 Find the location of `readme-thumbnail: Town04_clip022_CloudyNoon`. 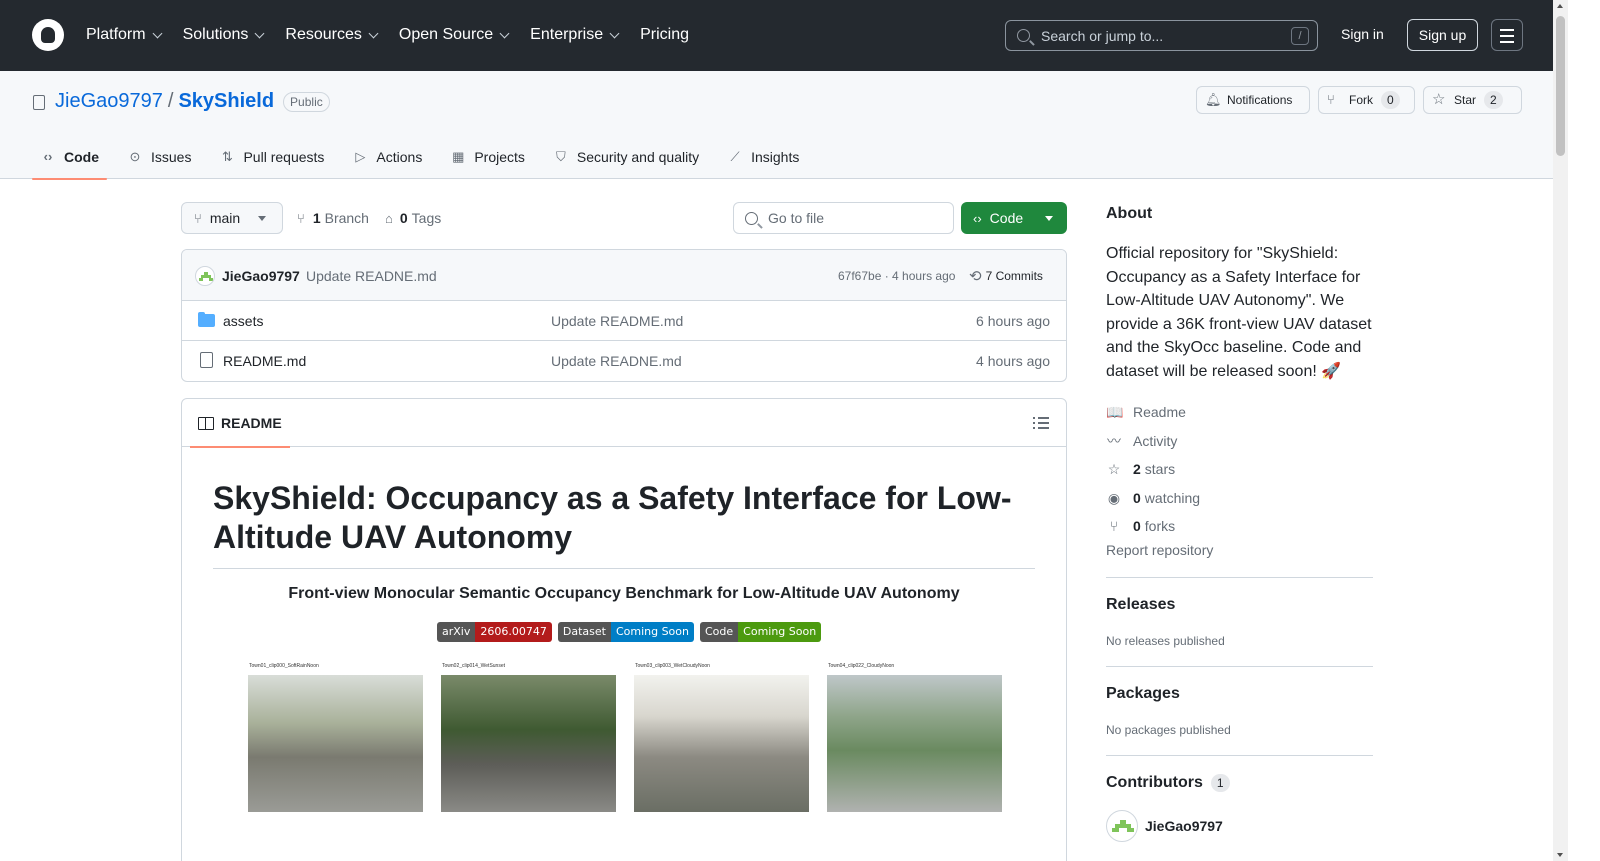

readme-thumbnail: Town04_clip022_CloudyNoon is located at coordinates (914, 738).